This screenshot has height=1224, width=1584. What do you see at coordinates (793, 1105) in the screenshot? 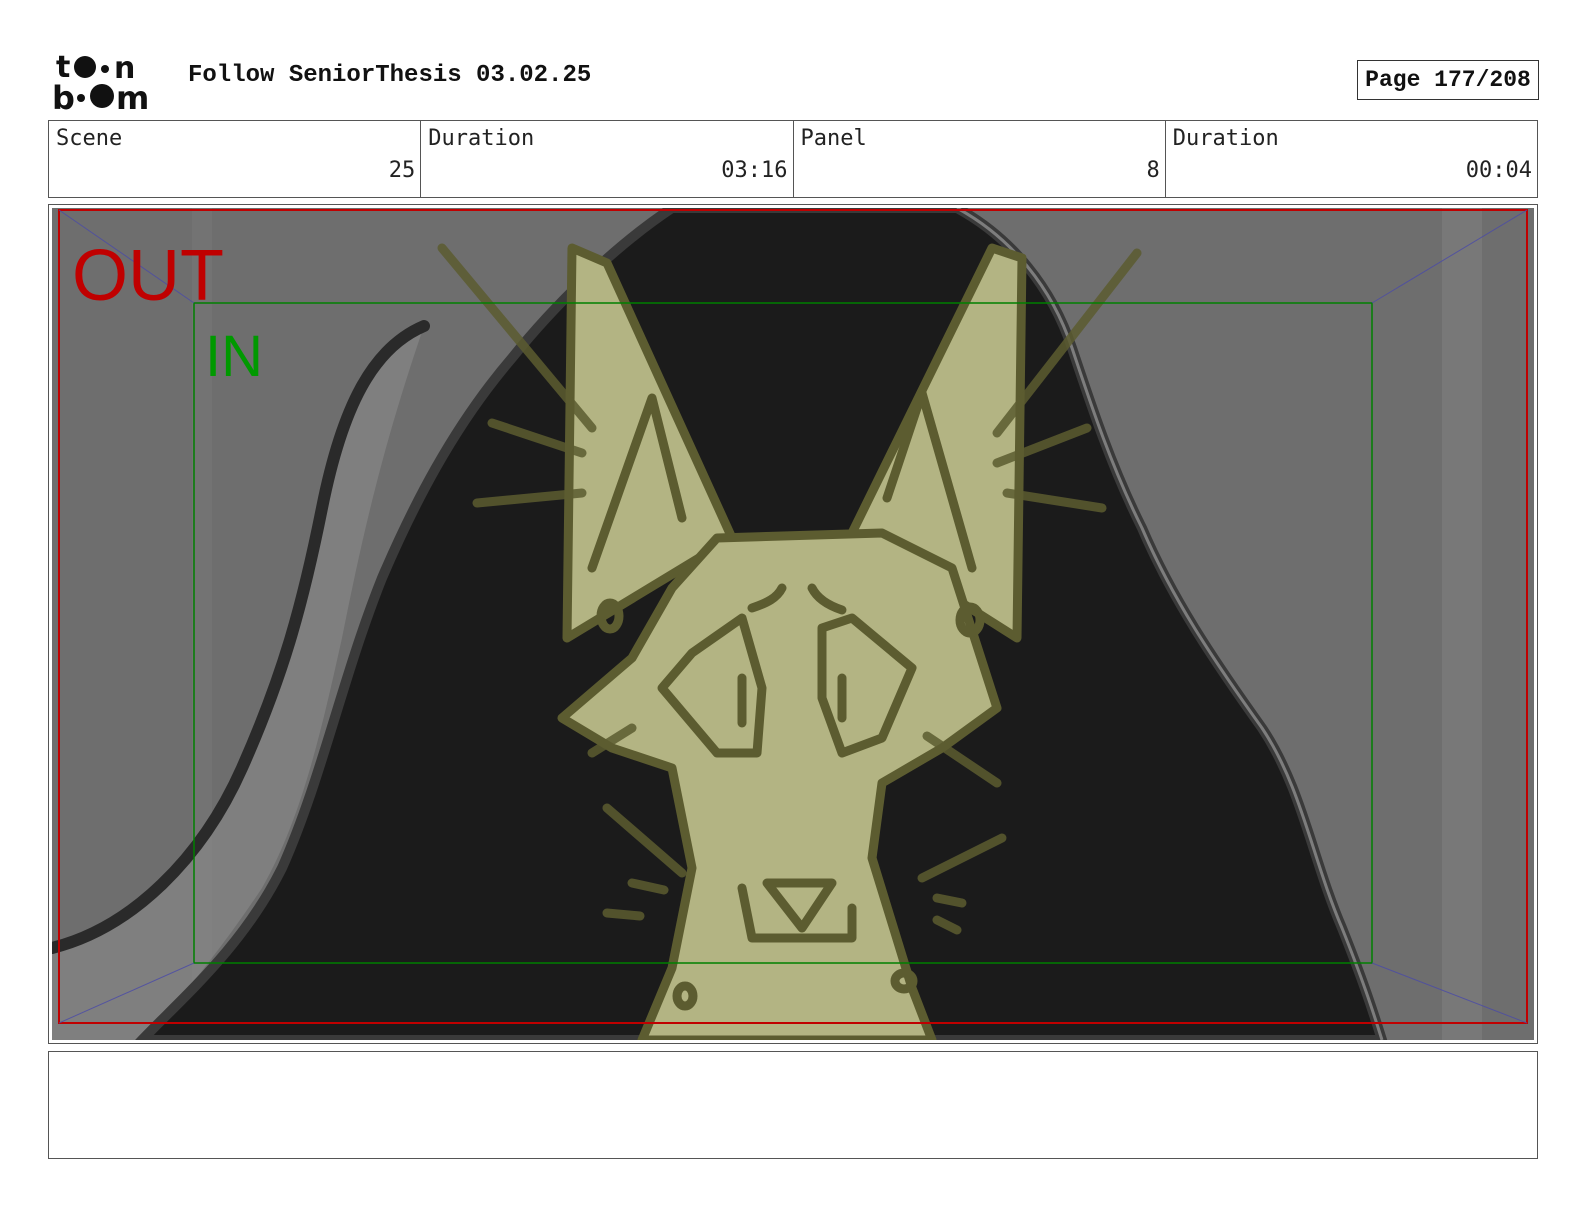
I see `panel-notes-box` at bounding box center [793, 1105].